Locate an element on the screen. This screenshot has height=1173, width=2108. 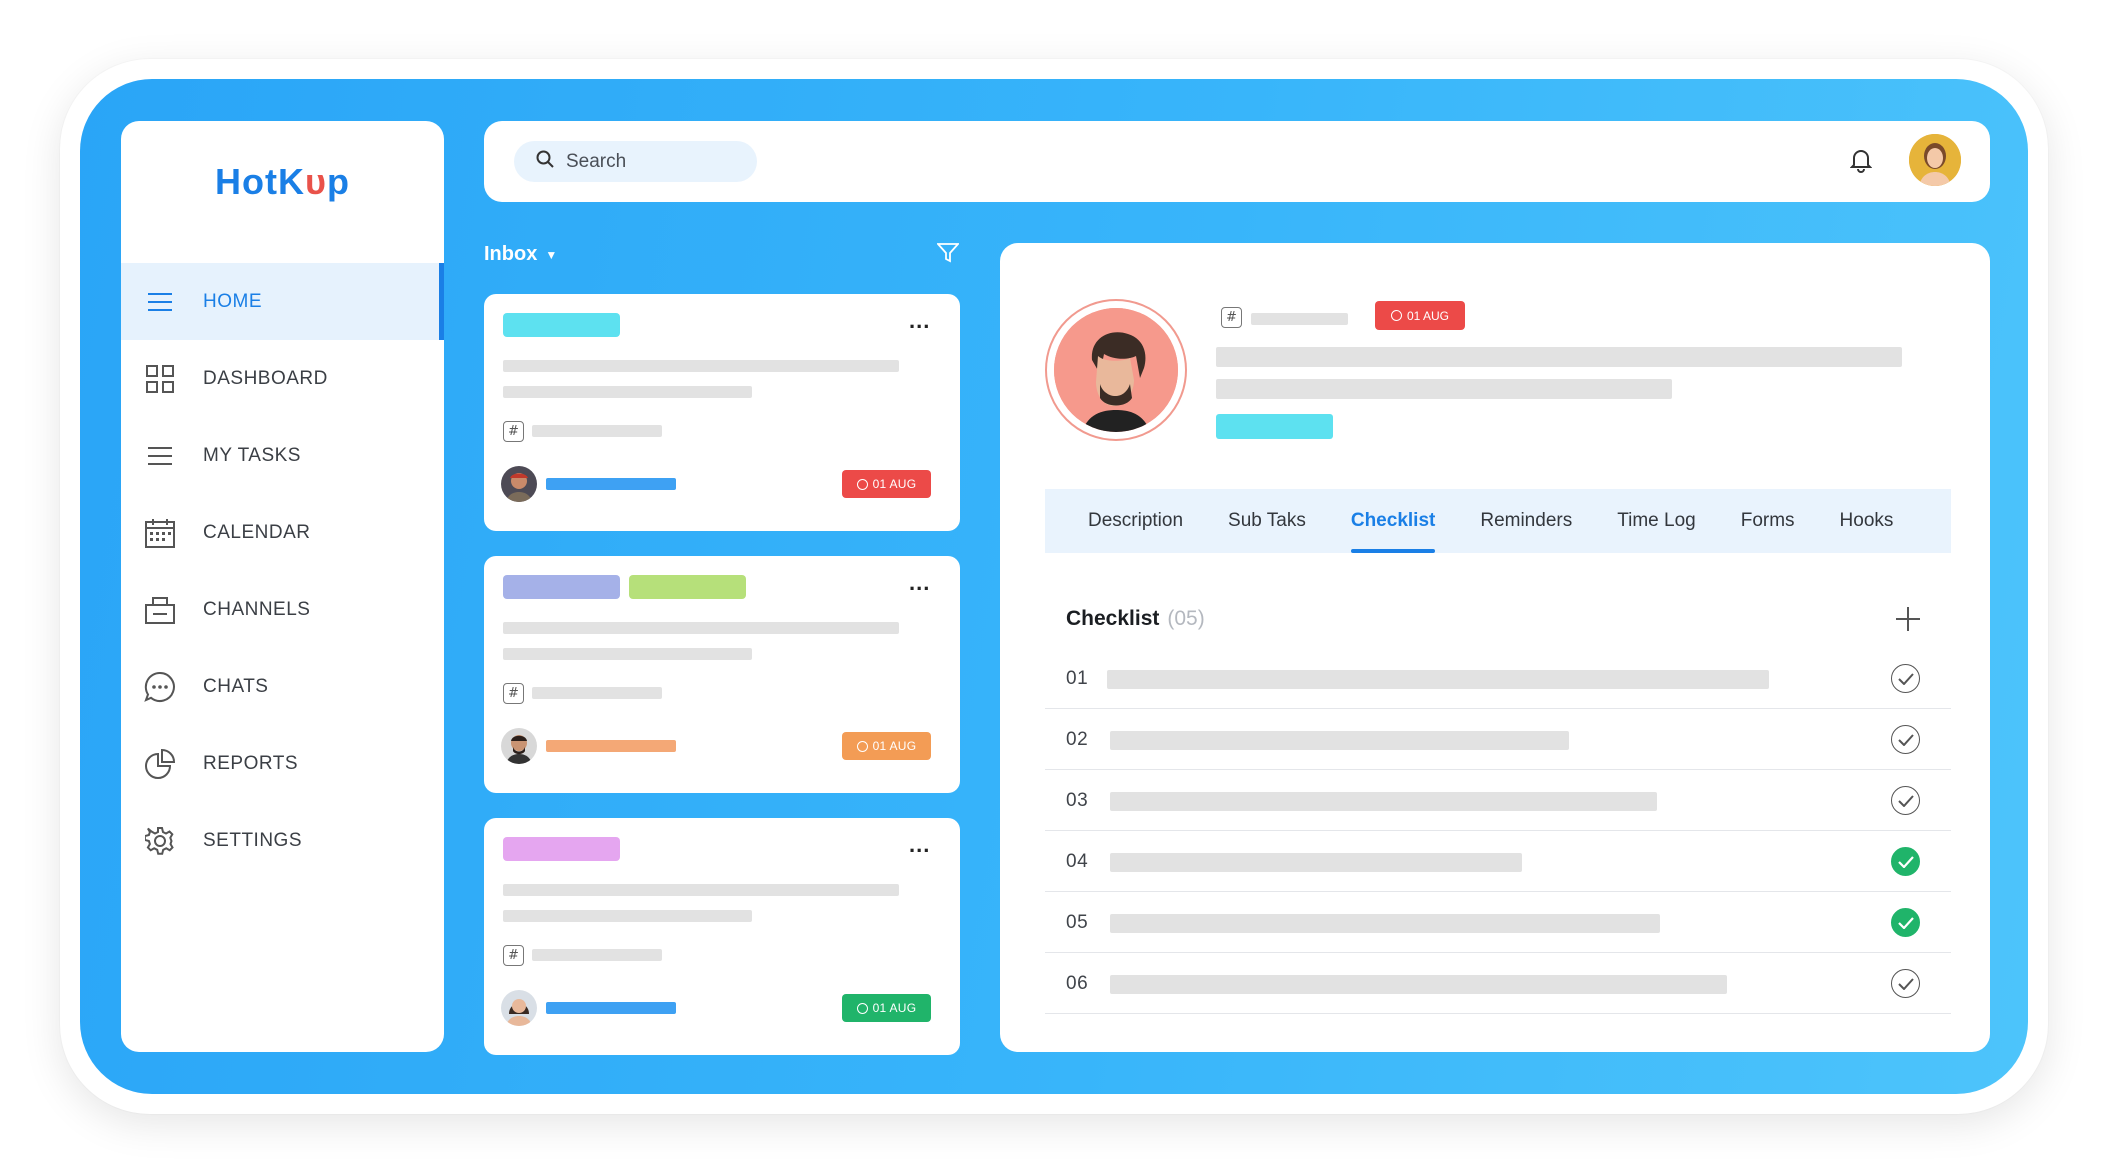
app-logo: HotKᴜp is located at coordinates (282, 182).